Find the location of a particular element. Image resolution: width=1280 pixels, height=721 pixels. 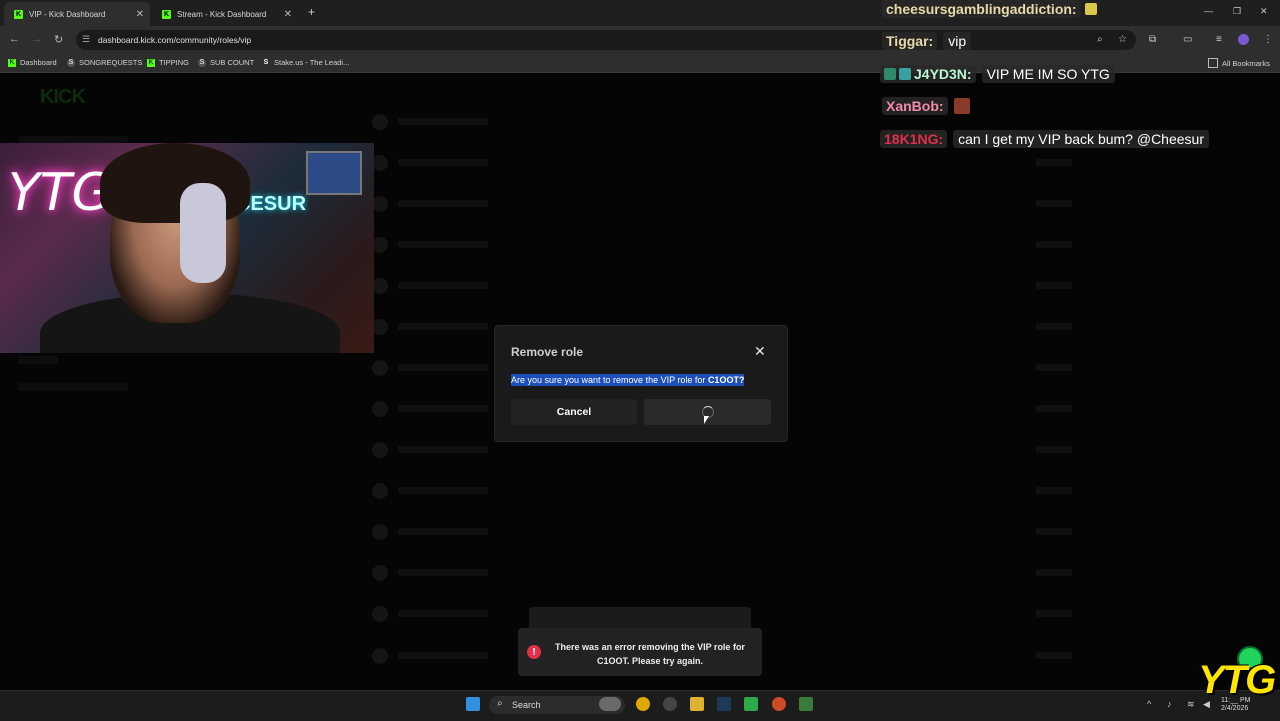

chat-username: XanBob: is located at coordinates (915, 106).